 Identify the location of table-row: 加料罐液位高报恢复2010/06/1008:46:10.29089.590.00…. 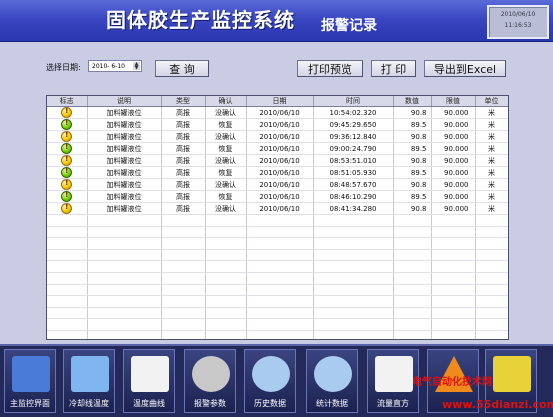
(277, 196).